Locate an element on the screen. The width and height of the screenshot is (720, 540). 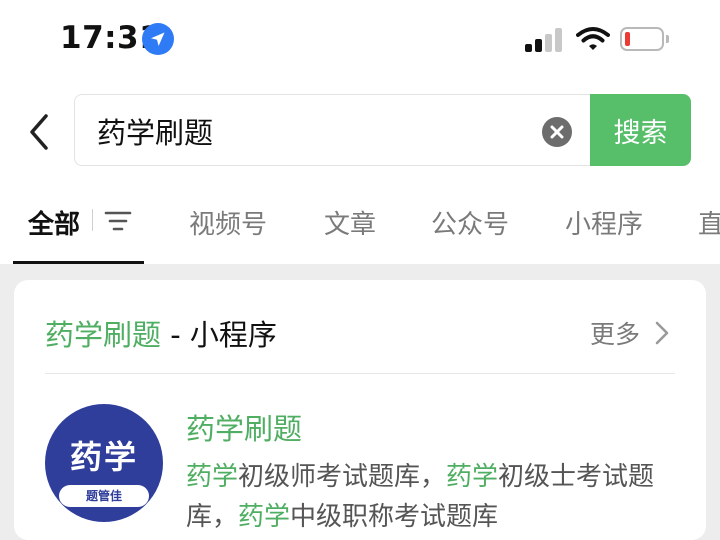
chevron-right-icon is located at coordinates (662, 335).